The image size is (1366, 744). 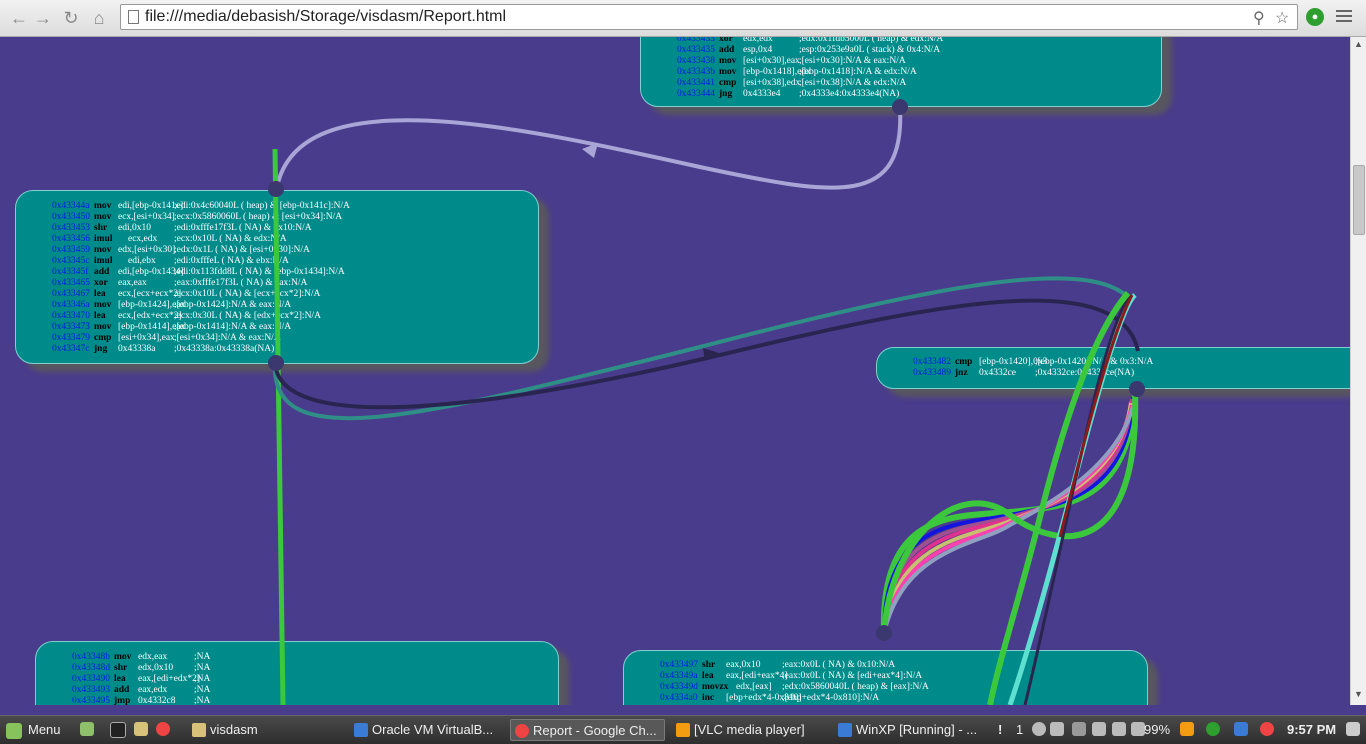 What do you see at coordinates (1282, 18) in the screenshot?
I see `bookmark-star-icon: ☆` at bounding box center [1282, 18].